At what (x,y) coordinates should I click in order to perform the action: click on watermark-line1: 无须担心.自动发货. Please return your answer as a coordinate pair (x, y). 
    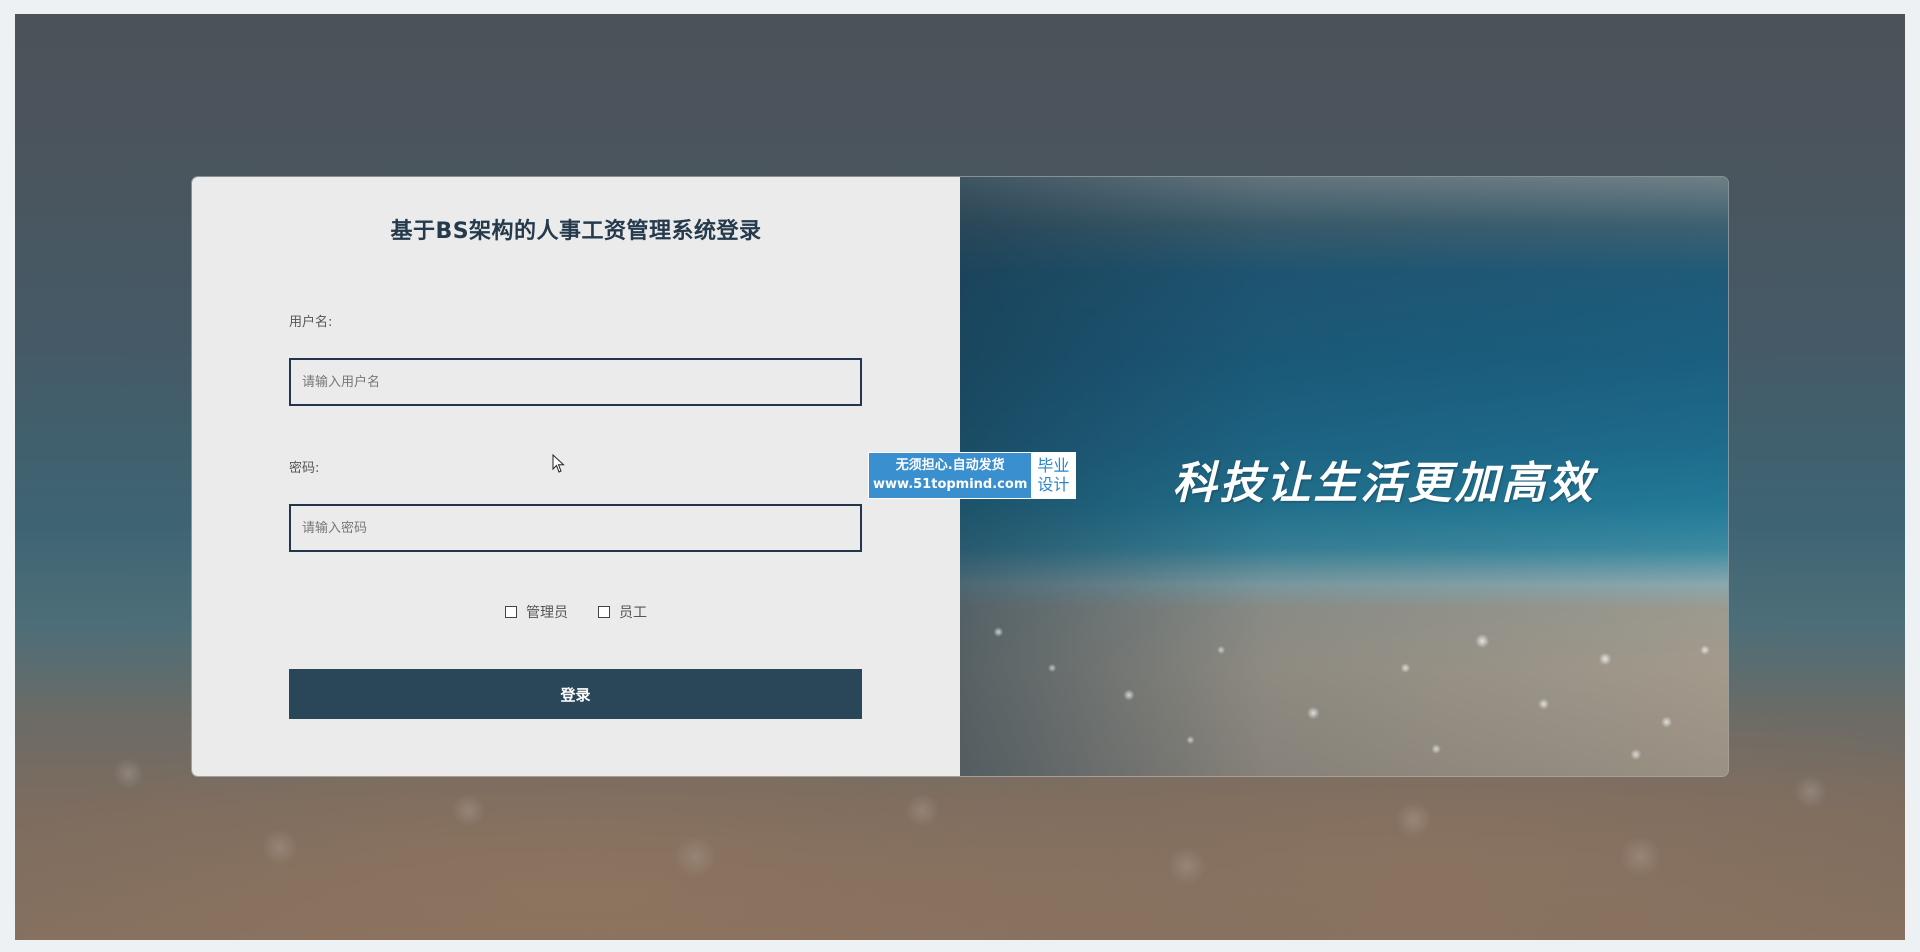
    Looking at the image, I should click on (950, 465).